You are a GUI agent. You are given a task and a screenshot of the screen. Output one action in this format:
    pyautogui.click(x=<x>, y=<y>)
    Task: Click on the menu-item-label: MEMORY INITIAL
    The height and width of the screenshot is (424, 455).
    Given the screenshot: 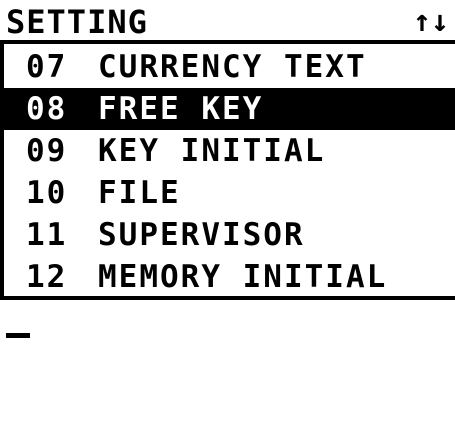 What is the action you would take?
    pyautogui.click(x=243, y=277)
    